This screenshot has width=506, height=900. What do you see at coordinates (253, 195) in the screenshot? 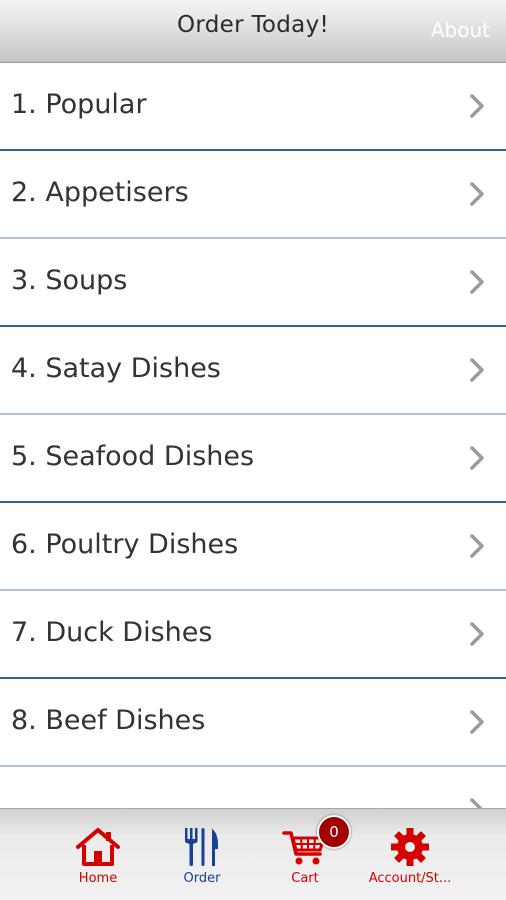
I see `category-row-appetisers: 2. Appetisers` at bounding box center [253, 195].